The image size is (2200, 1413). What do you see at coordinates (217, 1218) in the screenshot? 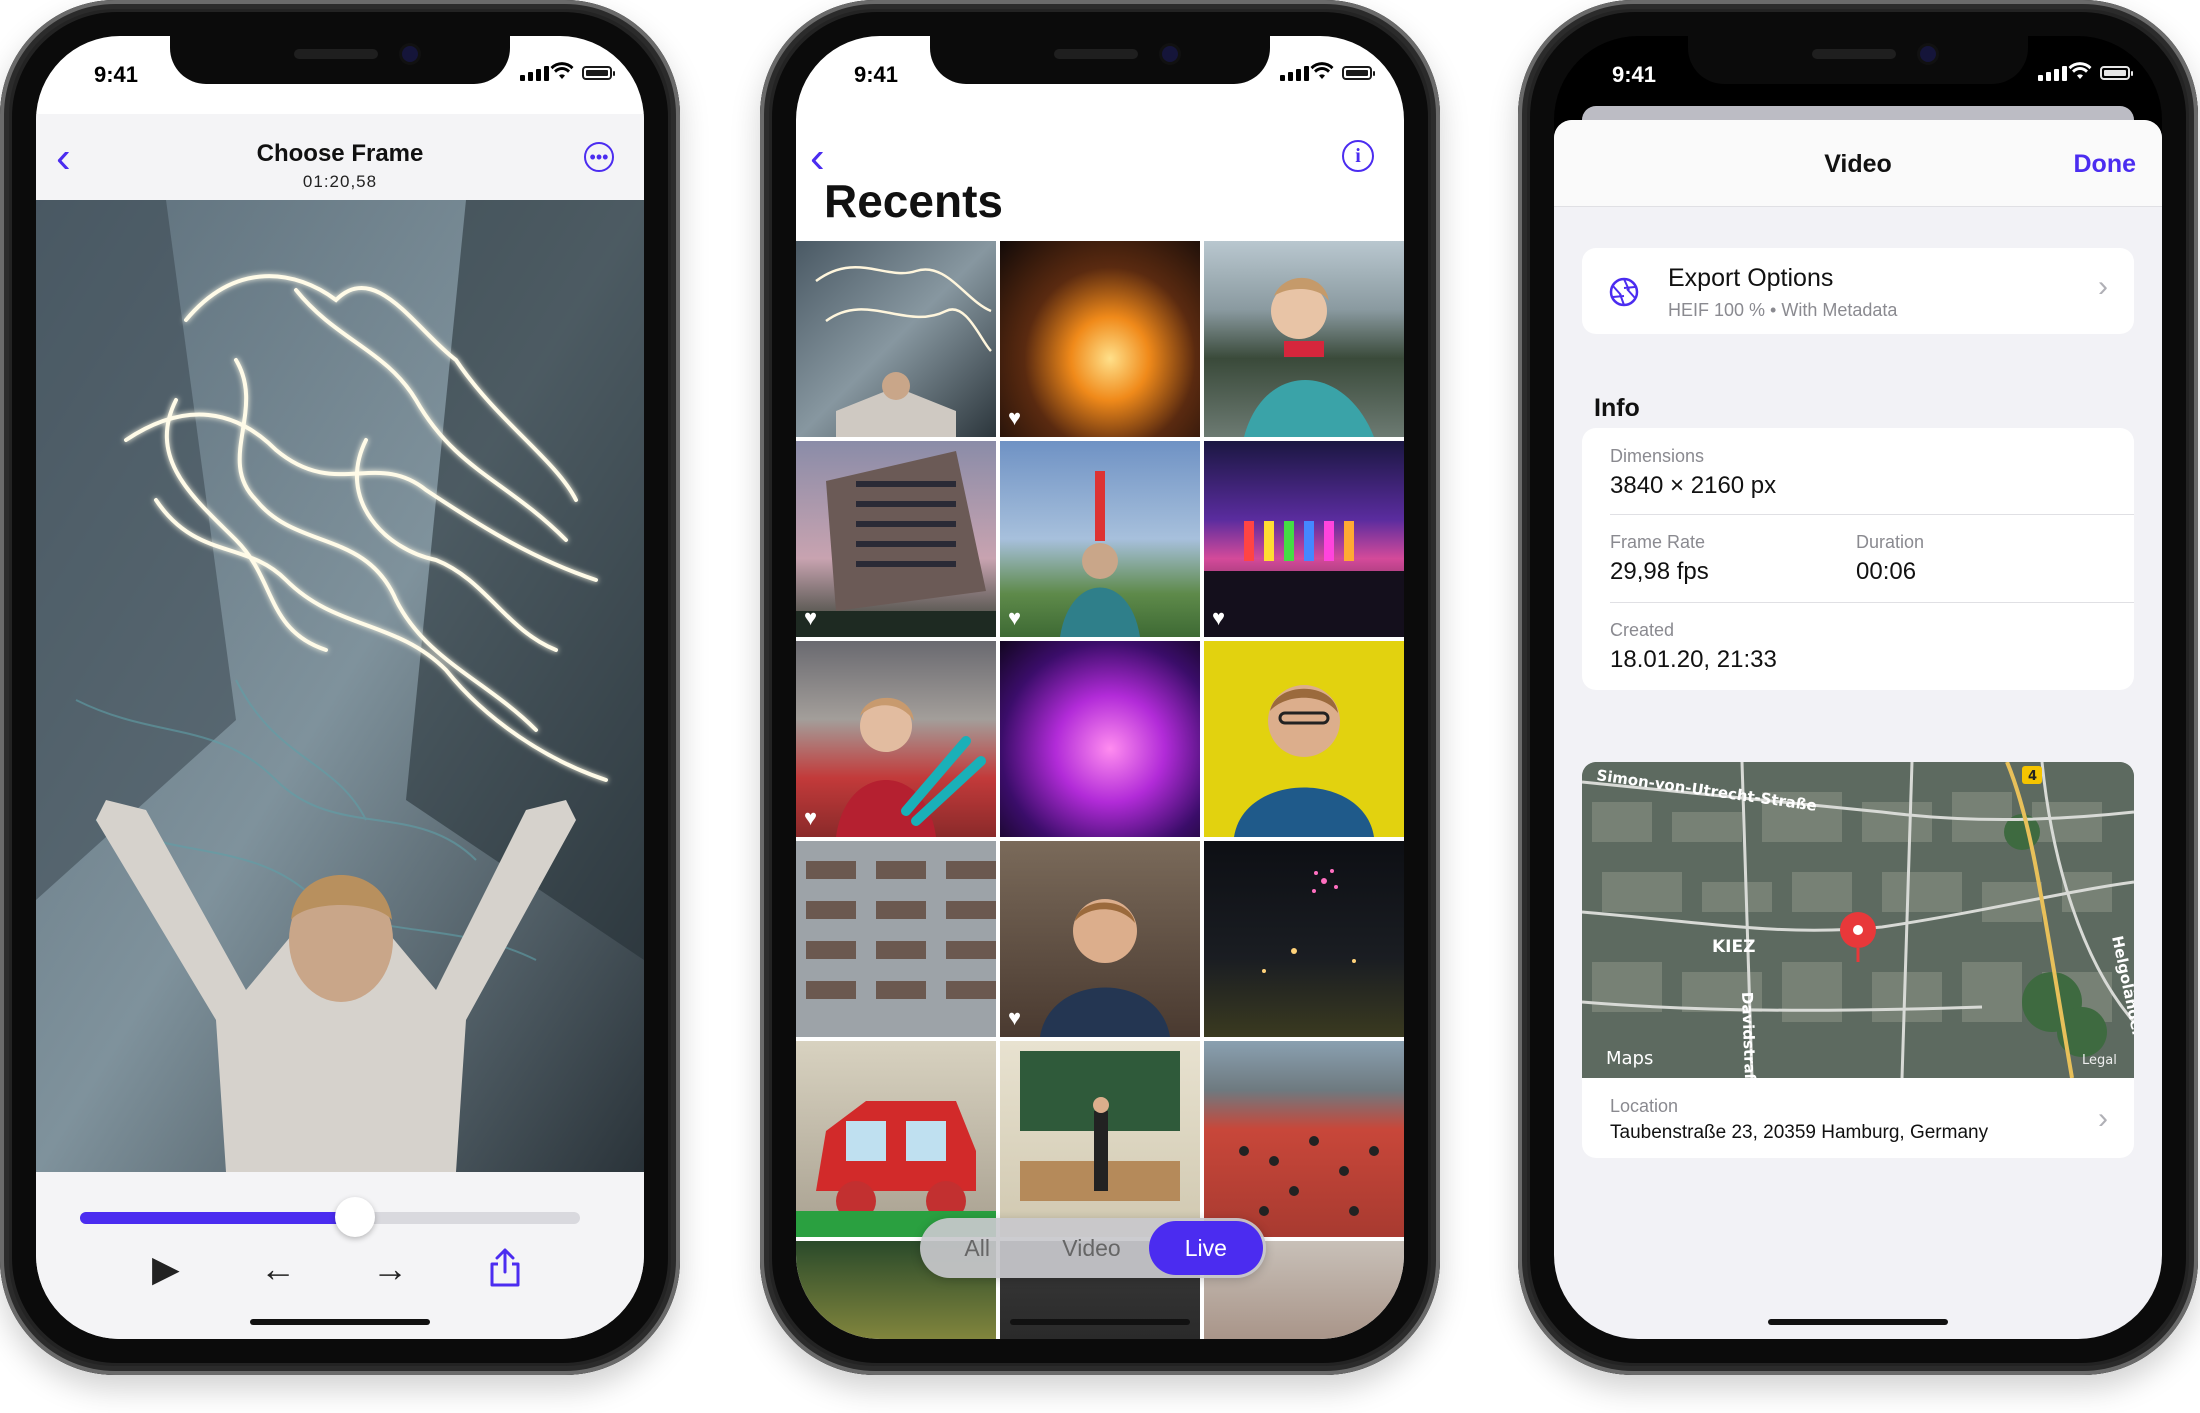
I see `scrubber-fill` at bounding box center [217, 1218].